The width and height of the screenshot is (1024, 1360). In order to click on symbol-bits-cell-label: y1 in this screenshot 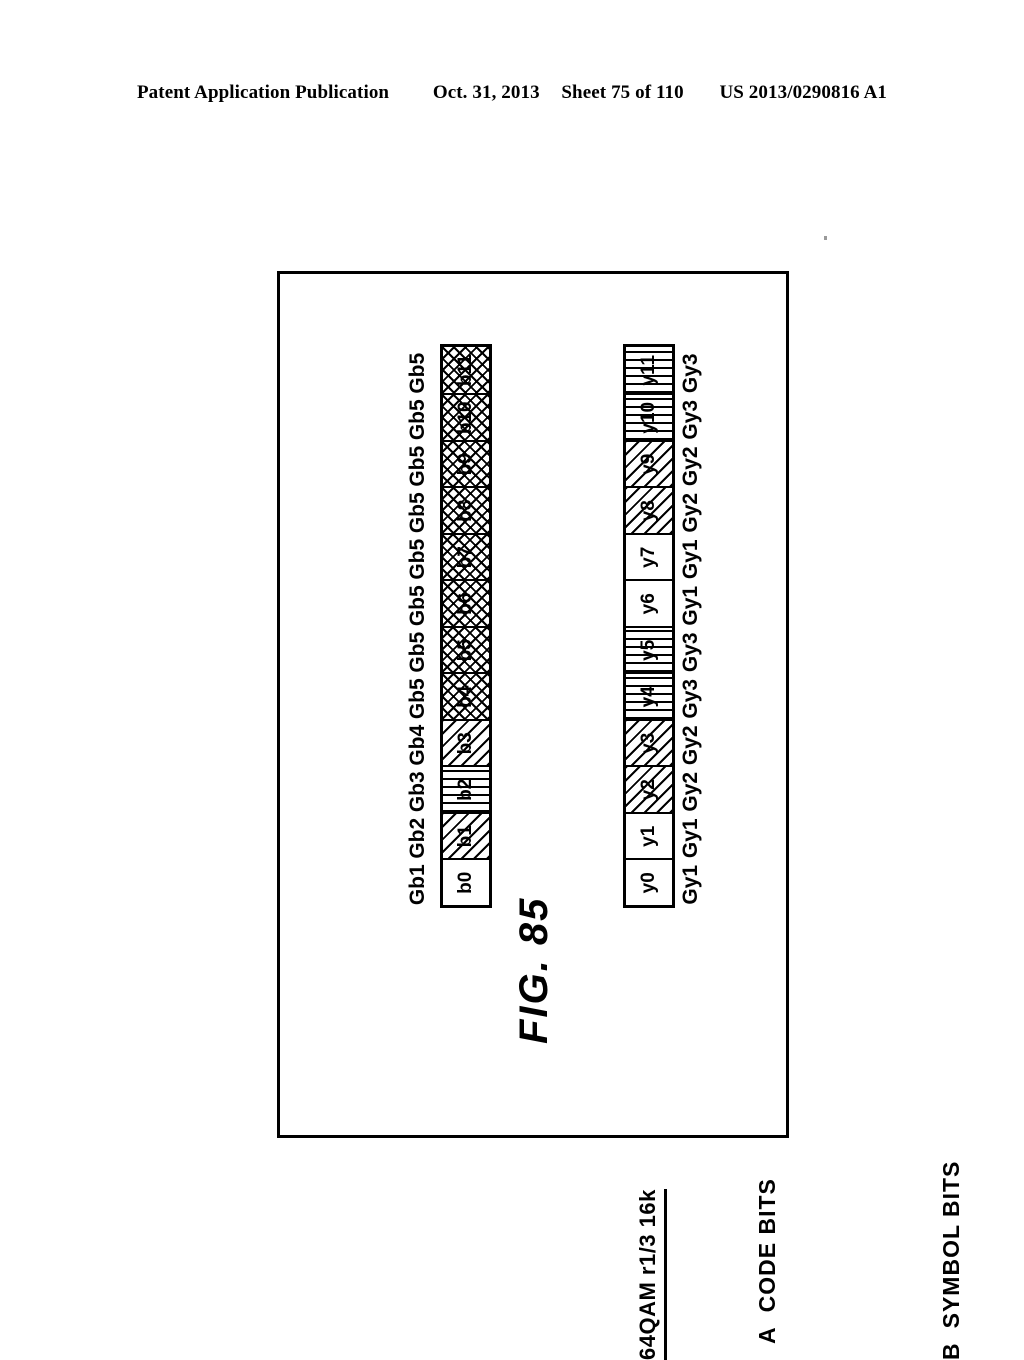, I will do `click(648, 836)`.